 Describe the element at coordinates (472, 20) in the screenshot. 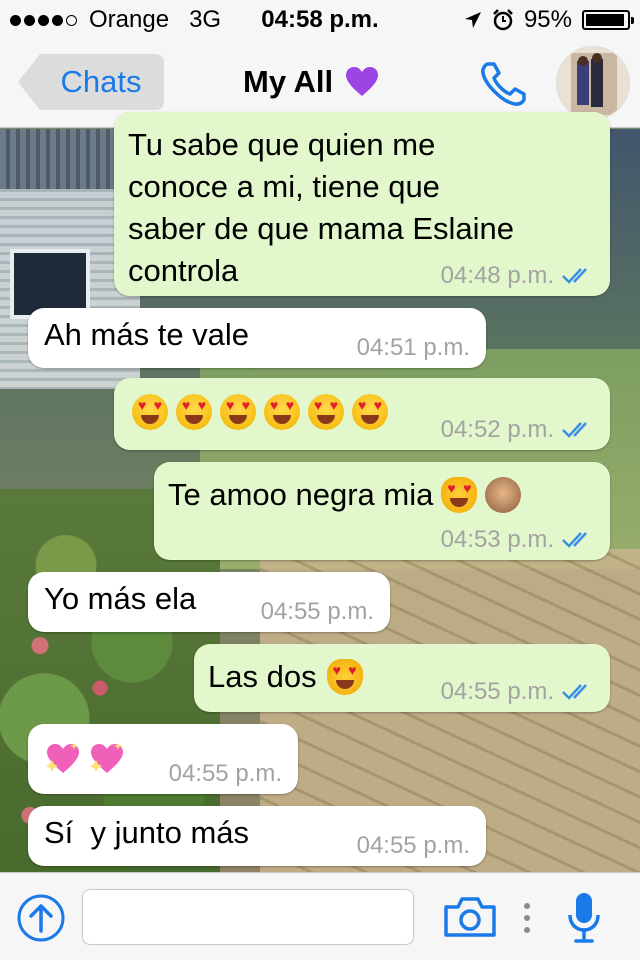

I see `location-arrow-icon` at that location.